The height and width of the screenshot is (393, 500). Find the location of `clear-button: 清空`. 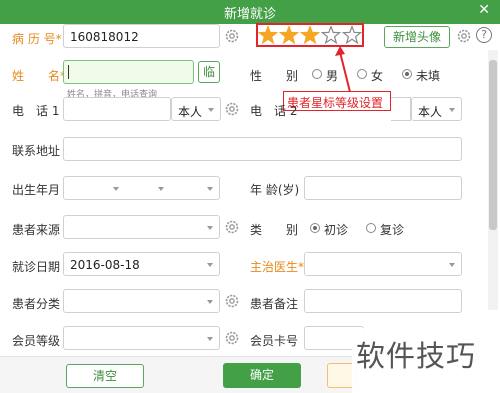

clear-button: 清空 is located at coordinates (105, 376).